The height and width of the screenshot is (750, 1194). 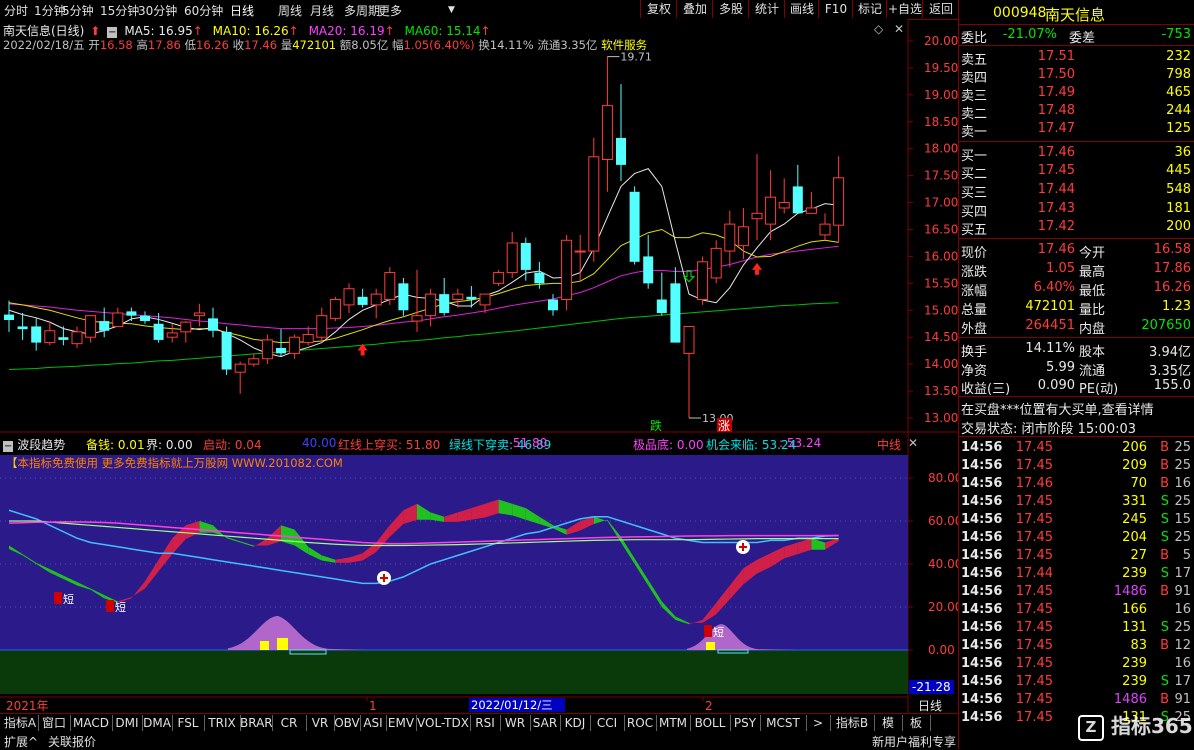 I want to click on indicator-tab-18: CCI, so click(x=607, y=723).